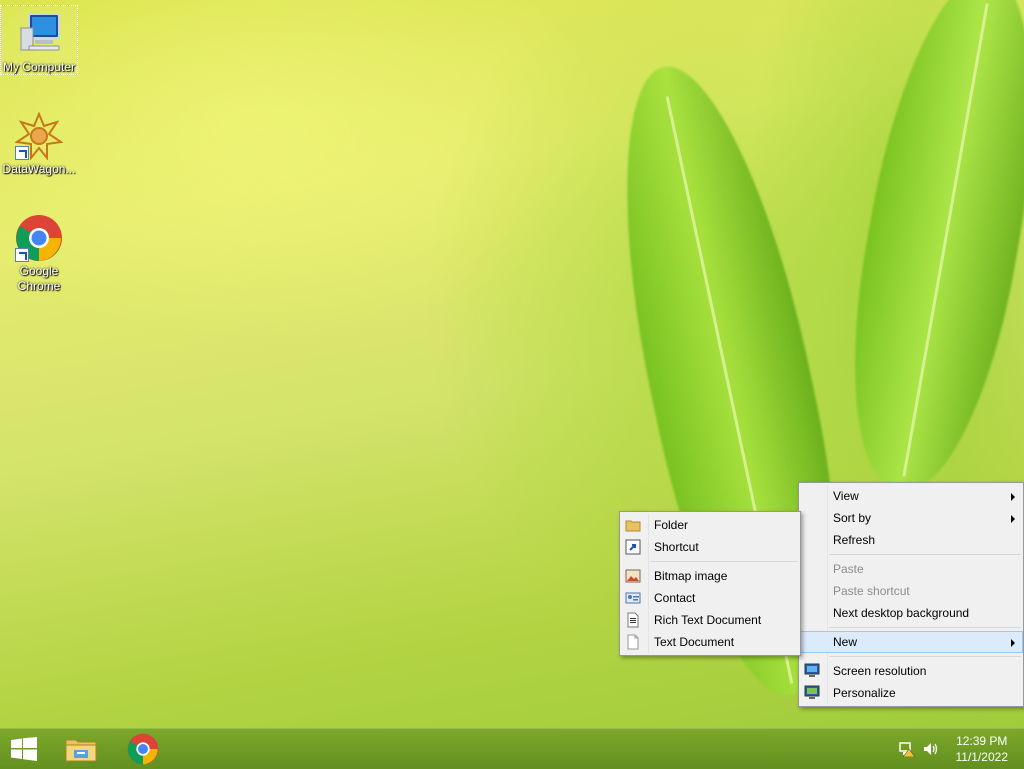 Image resolution: width=1024 pixels, height=769 pixels. Describe the element at coordinates (633, 525) in the screenshot. I see `folder-icon` at that location.